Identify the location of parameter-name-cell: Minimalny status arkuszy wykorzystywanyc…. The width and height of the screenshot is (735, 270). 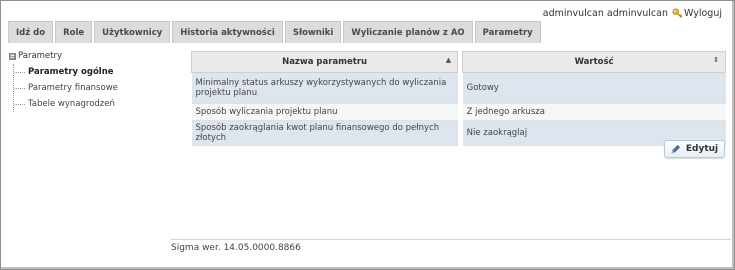
(324, 88).